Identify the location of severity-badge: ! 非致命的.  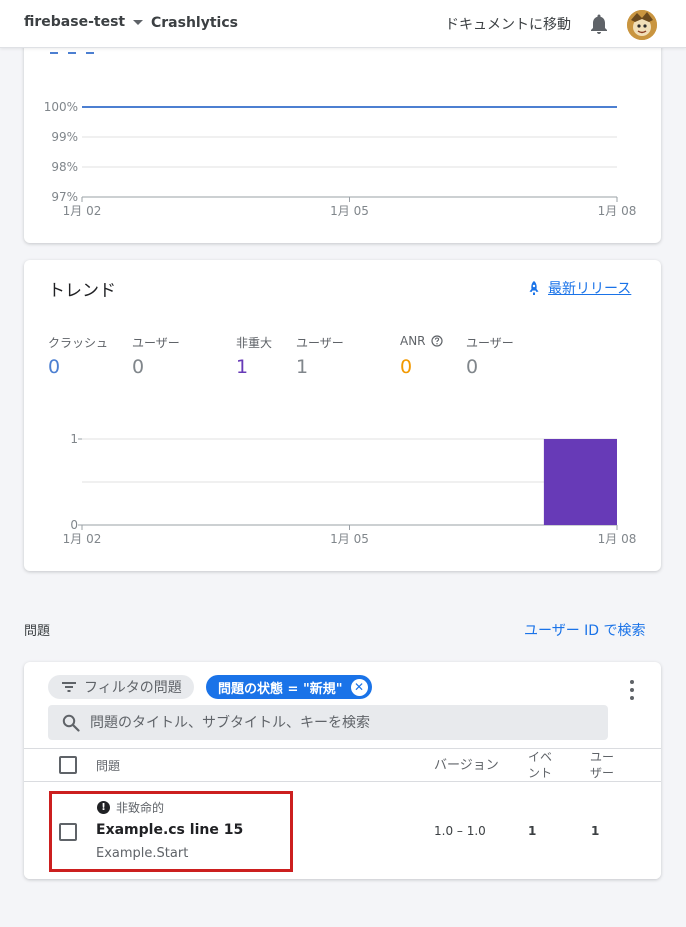
(130, 807).